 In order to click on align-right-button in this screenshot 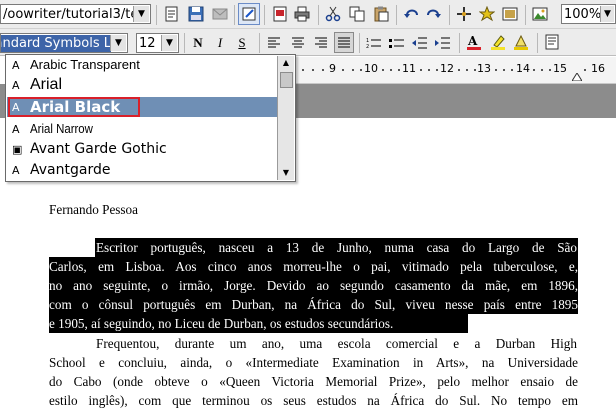, I will do `click(321, 42)`.